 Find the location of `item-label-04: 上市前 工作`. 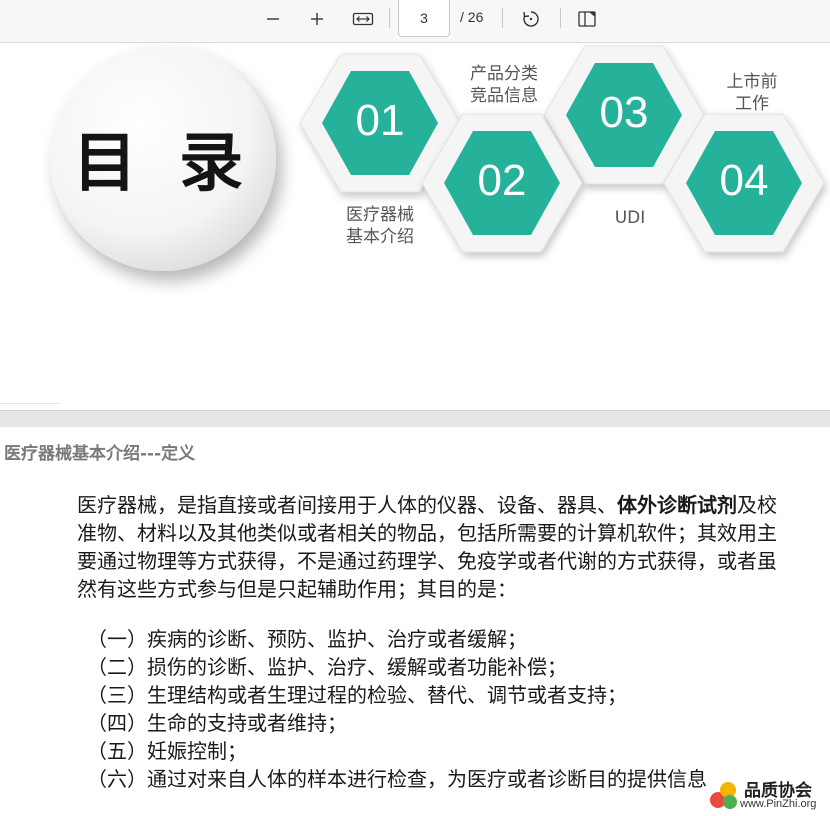

item-label-04: 上市前 工作 is located at coordinates (752, 93).